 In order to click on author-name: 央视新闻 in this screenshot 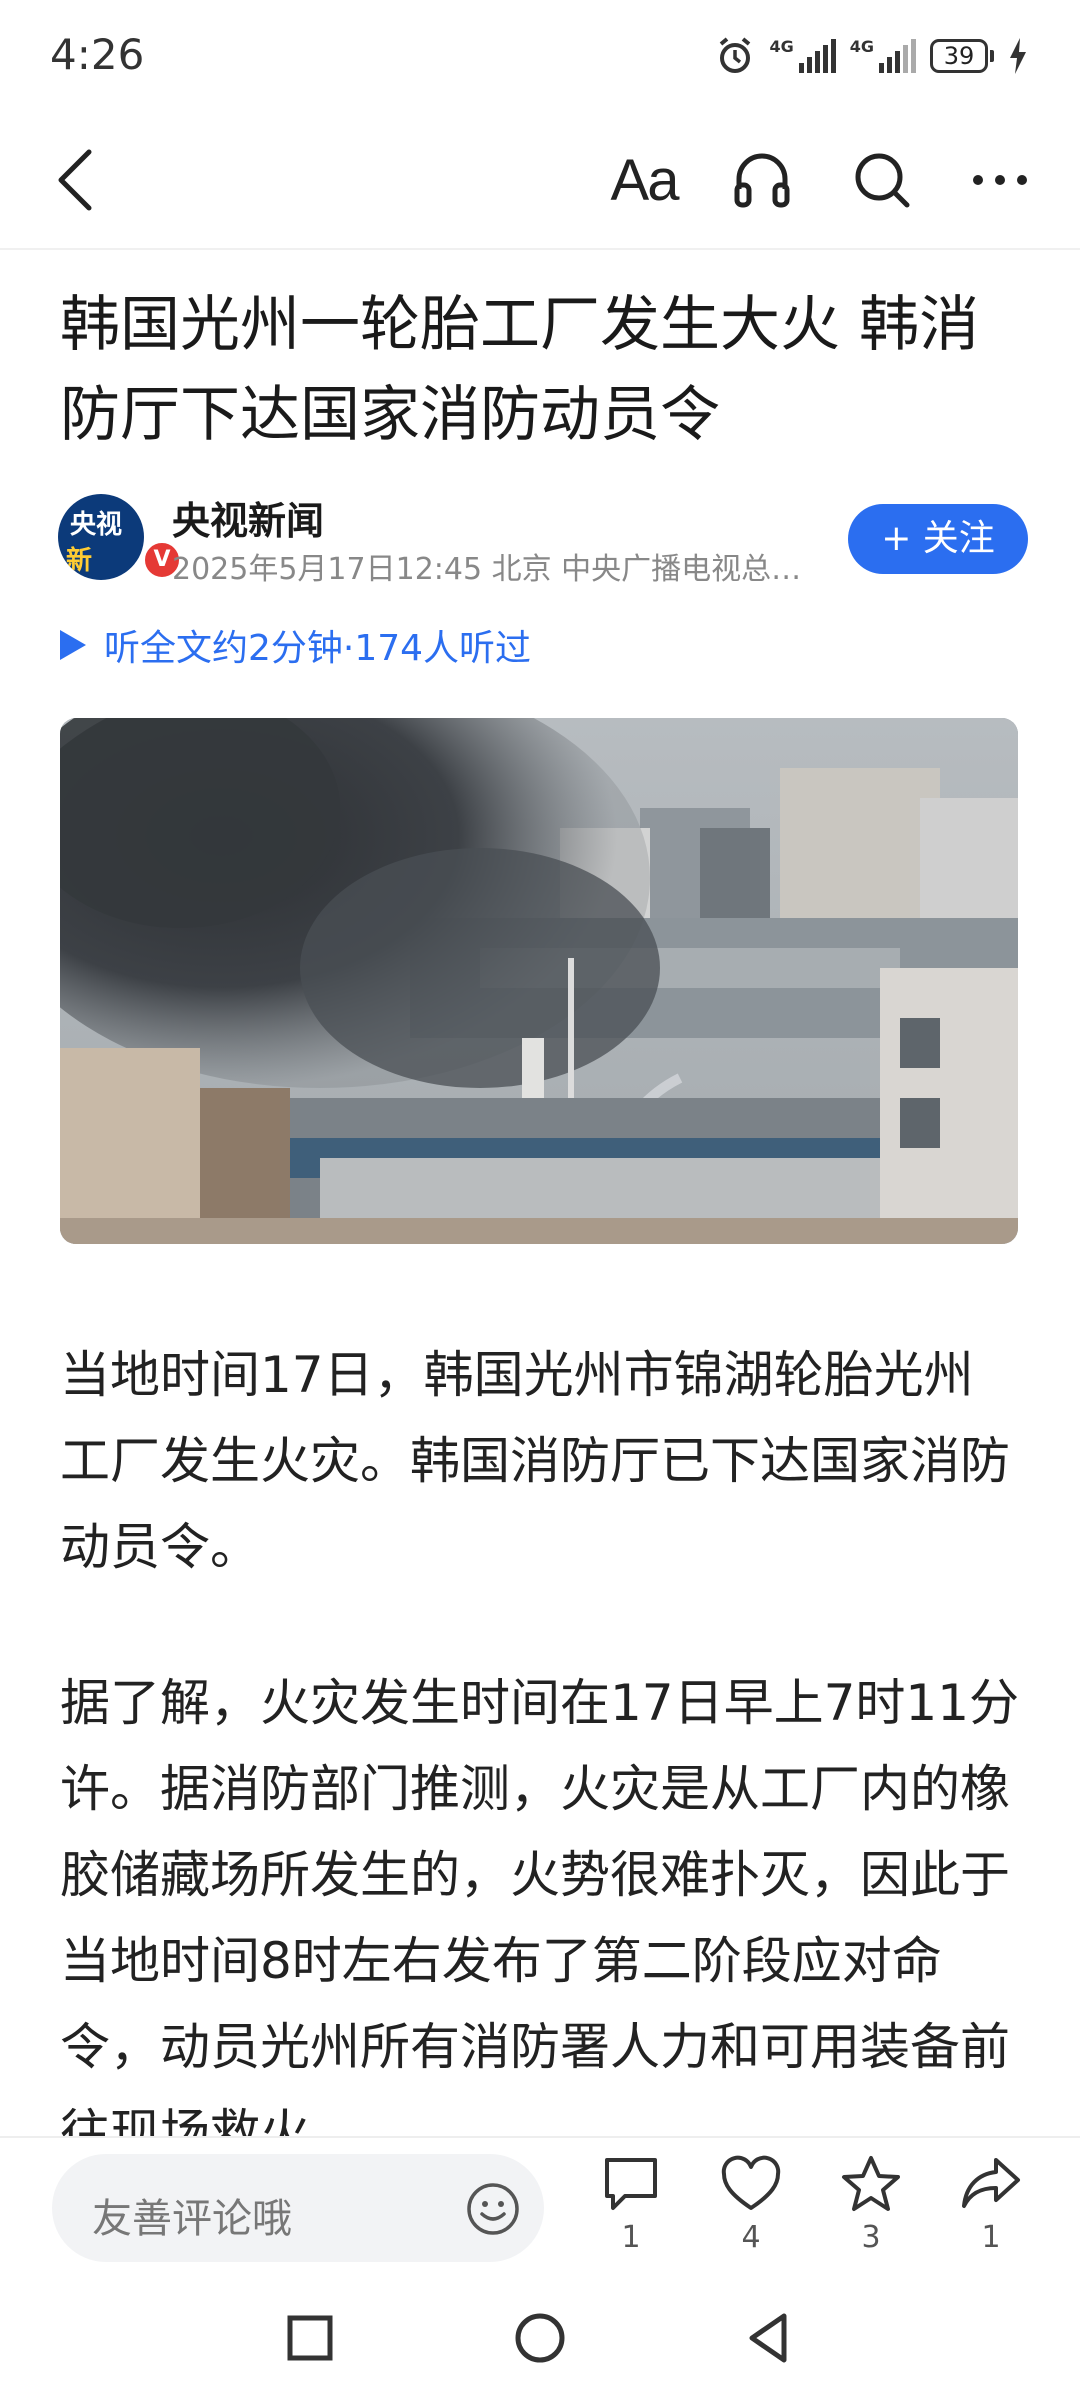, I will do `click(248, 517)`.